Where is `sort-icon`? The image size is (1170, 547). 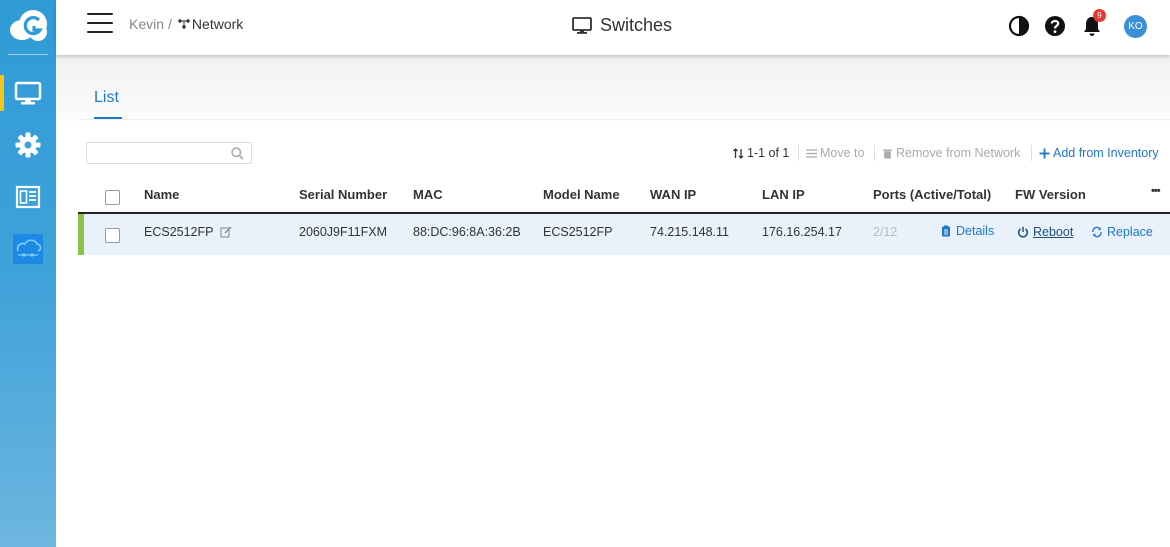
sort-icon is located at coordinates (738, 153).